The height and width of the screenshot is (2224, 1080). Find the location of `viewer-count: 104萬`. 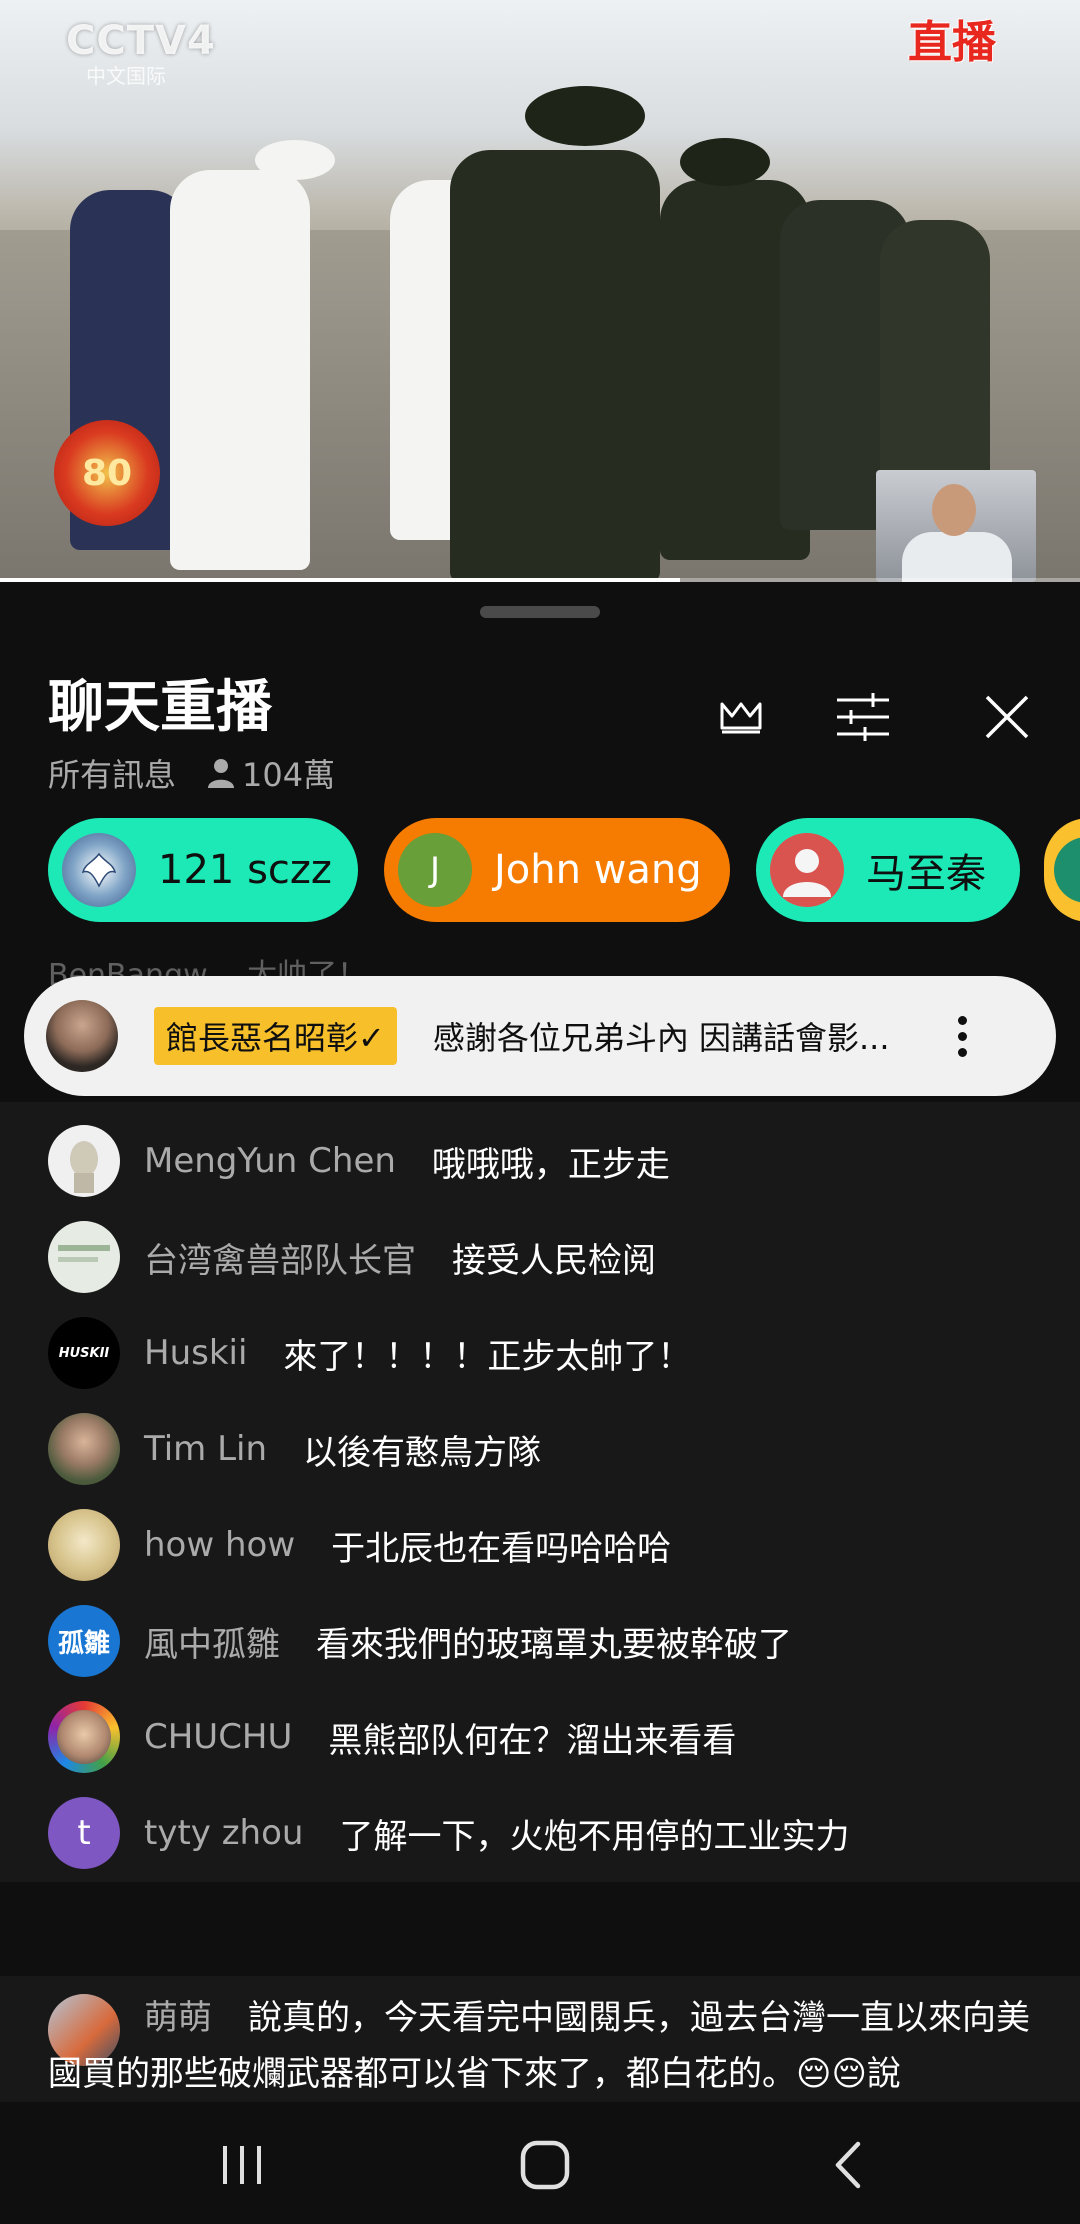

viewer-count: 104萬 is located at coordinates (270, 773).